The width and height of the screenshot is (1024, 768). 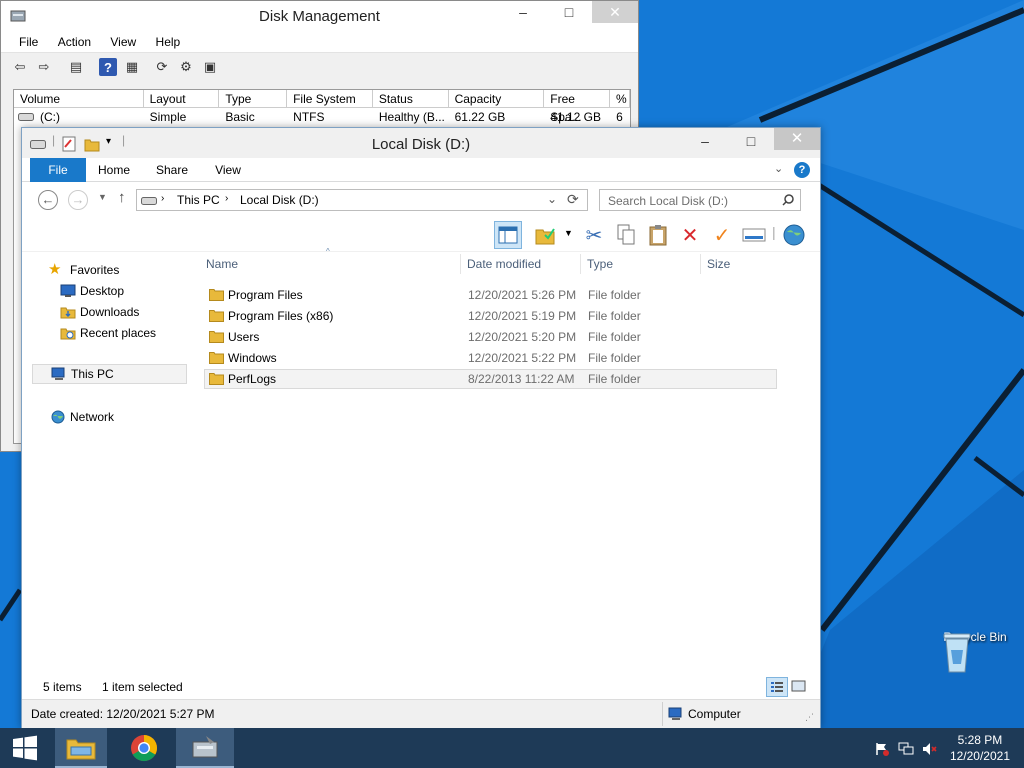 What do you see at coordinates (181, 99) in the screenshot?
I see `col-layout: Layout` at bounding box center [181, 99].